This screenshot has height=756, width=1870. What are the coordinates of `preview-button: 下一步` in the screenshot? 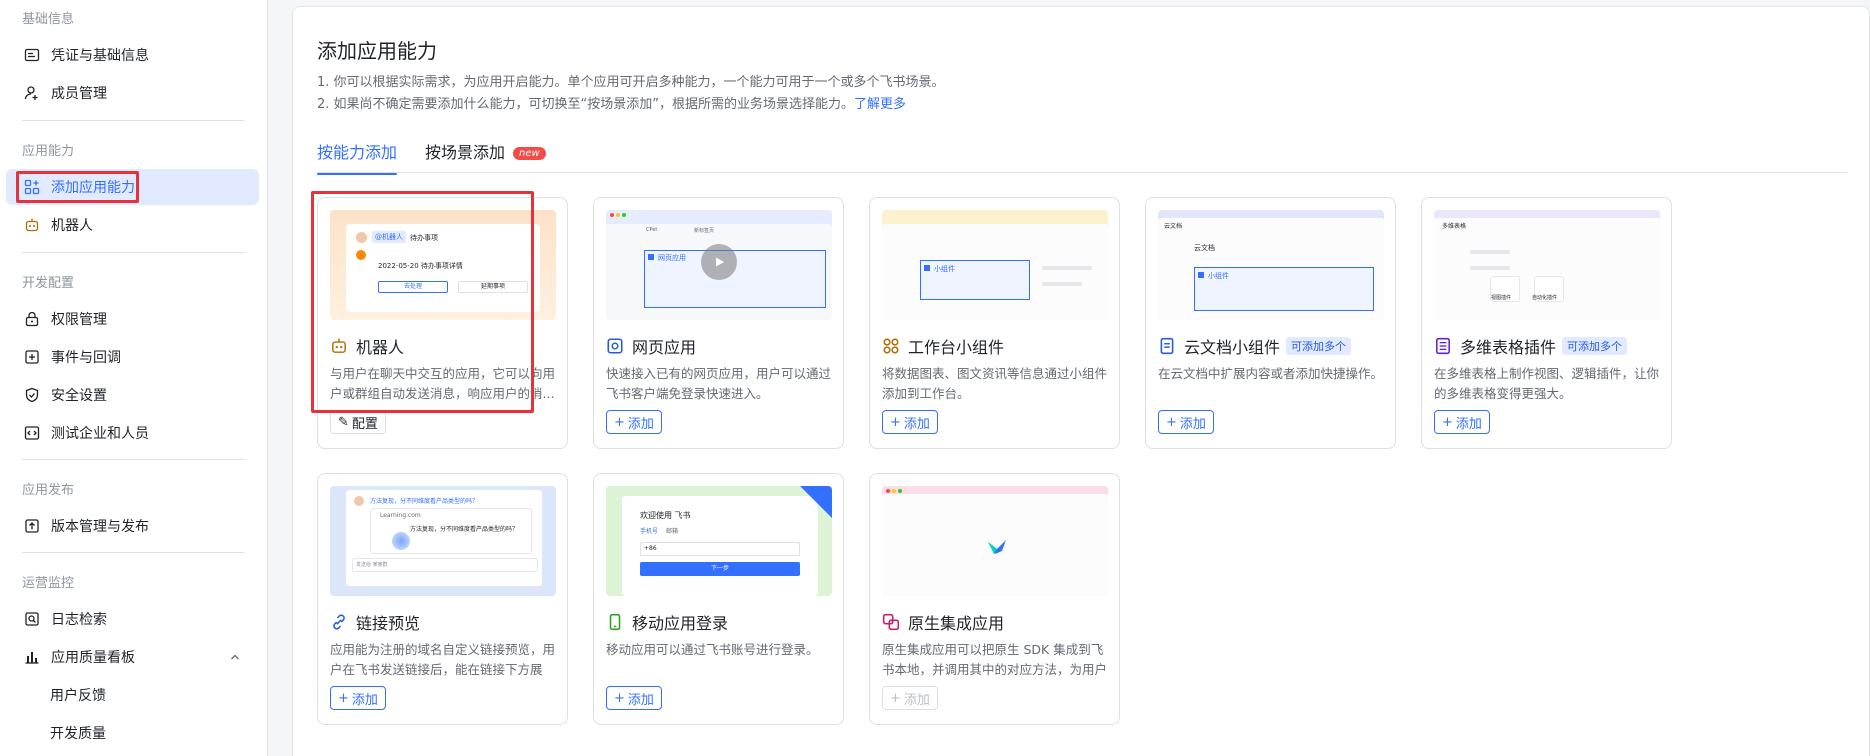 It's located at (720, 569).